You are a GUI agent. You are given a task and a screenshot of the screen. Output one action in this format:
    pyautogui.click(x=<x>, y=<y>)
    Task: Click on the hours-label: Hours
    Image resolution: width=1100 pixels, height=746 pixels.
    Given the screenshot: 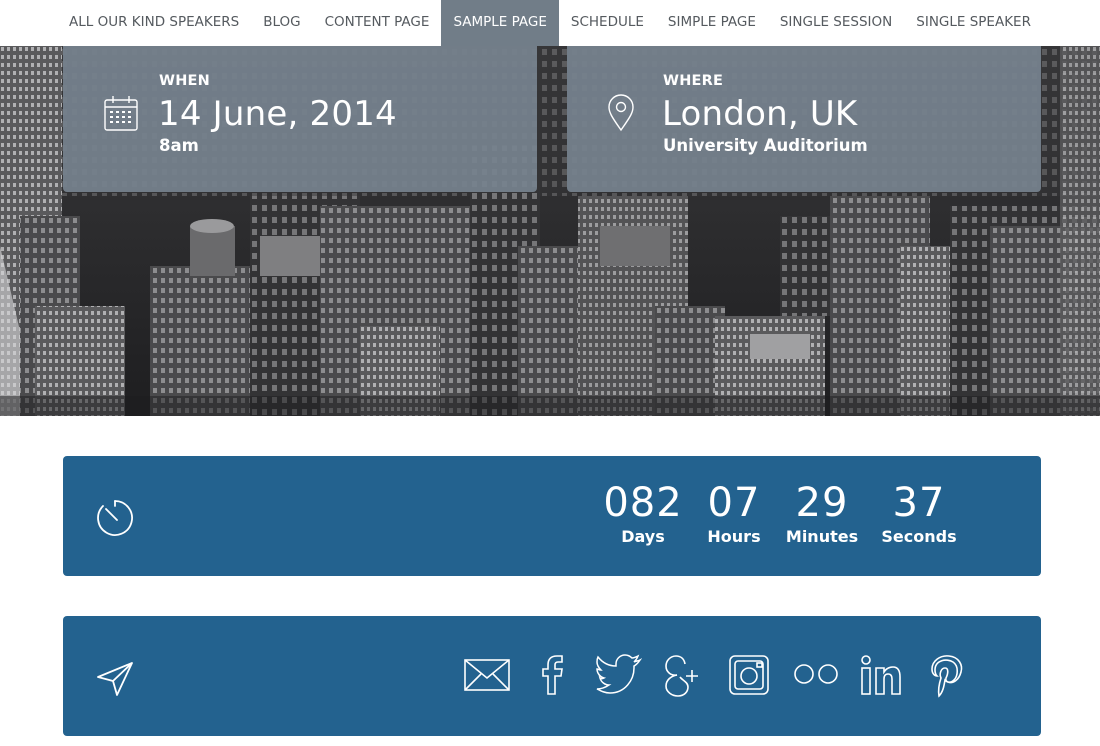 What is the action you would take?
    pyautogui.click(x=734, y=536)
    